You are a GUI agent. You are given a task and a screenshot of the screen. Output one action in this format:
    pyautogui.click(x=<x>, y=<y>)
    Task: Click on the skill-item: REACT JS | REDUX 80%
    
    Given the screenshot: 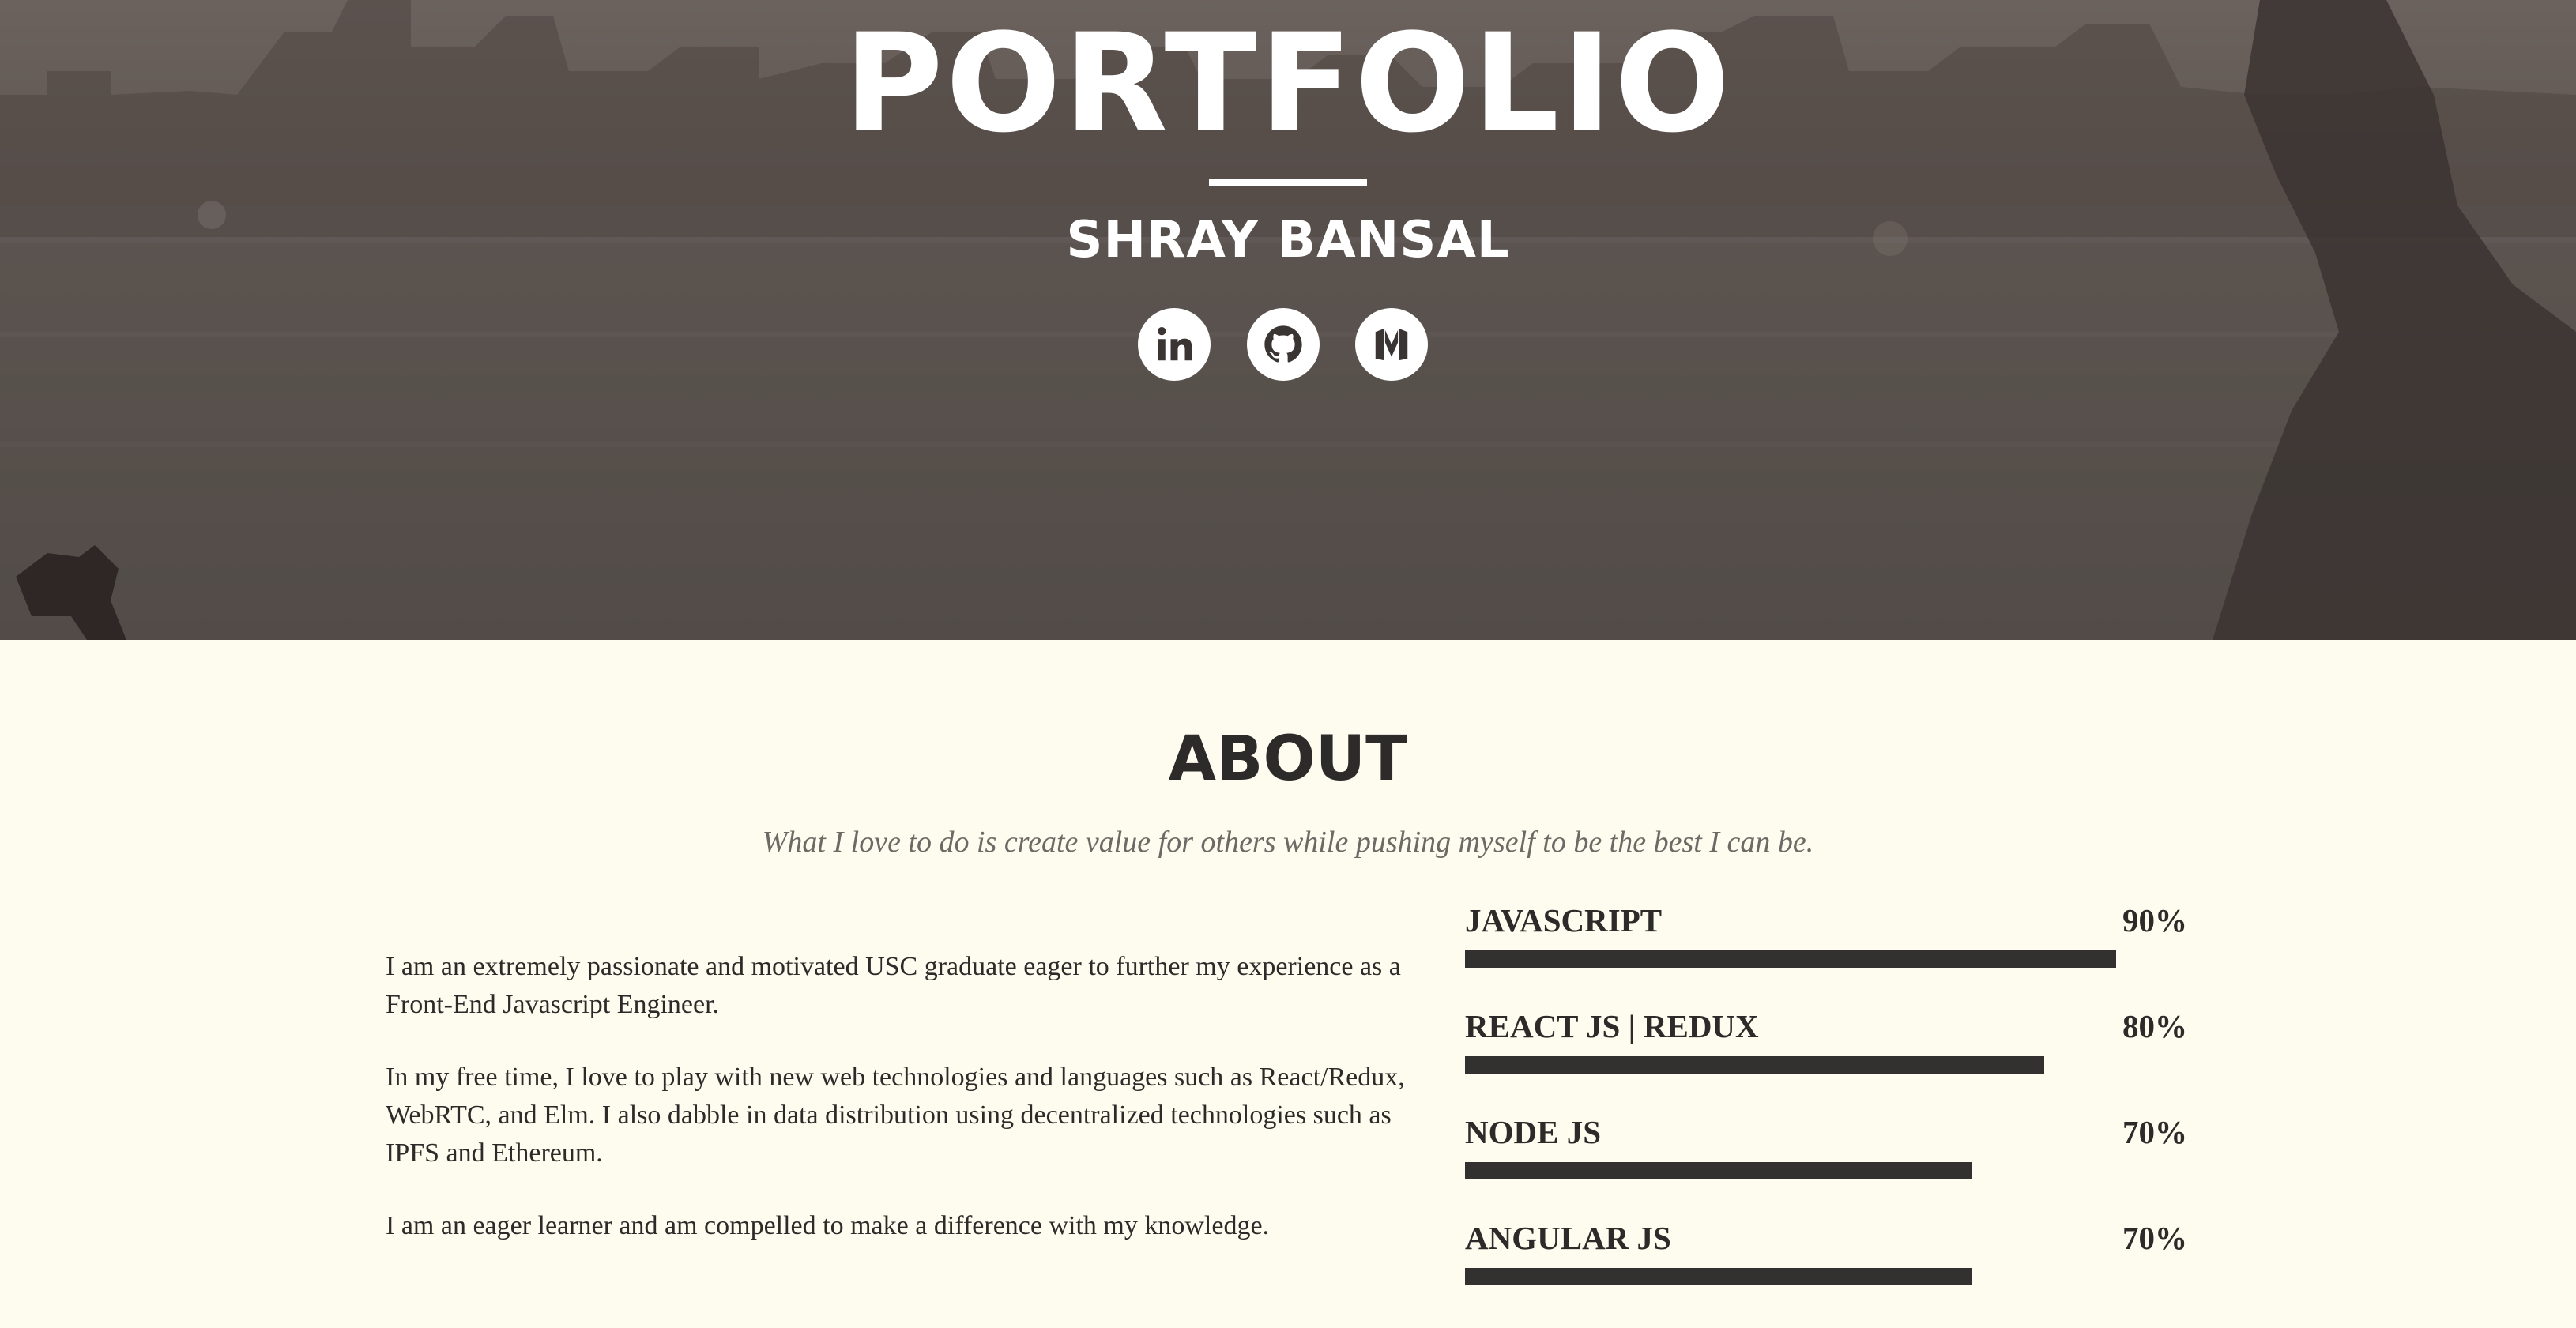 What is the action you would take?
    pyautogui.click(x=1826, y=1063)
    